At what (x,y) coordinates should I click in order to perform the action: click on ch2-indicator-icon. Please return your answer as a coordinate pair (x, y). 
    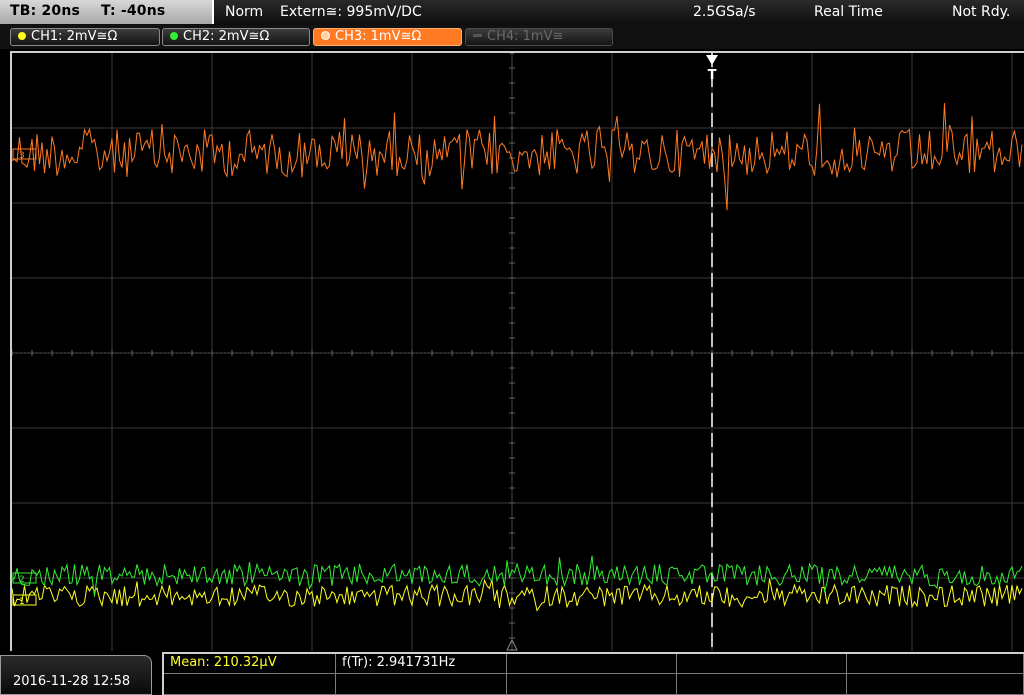
    Looking at the image, I should click on (174, 36).